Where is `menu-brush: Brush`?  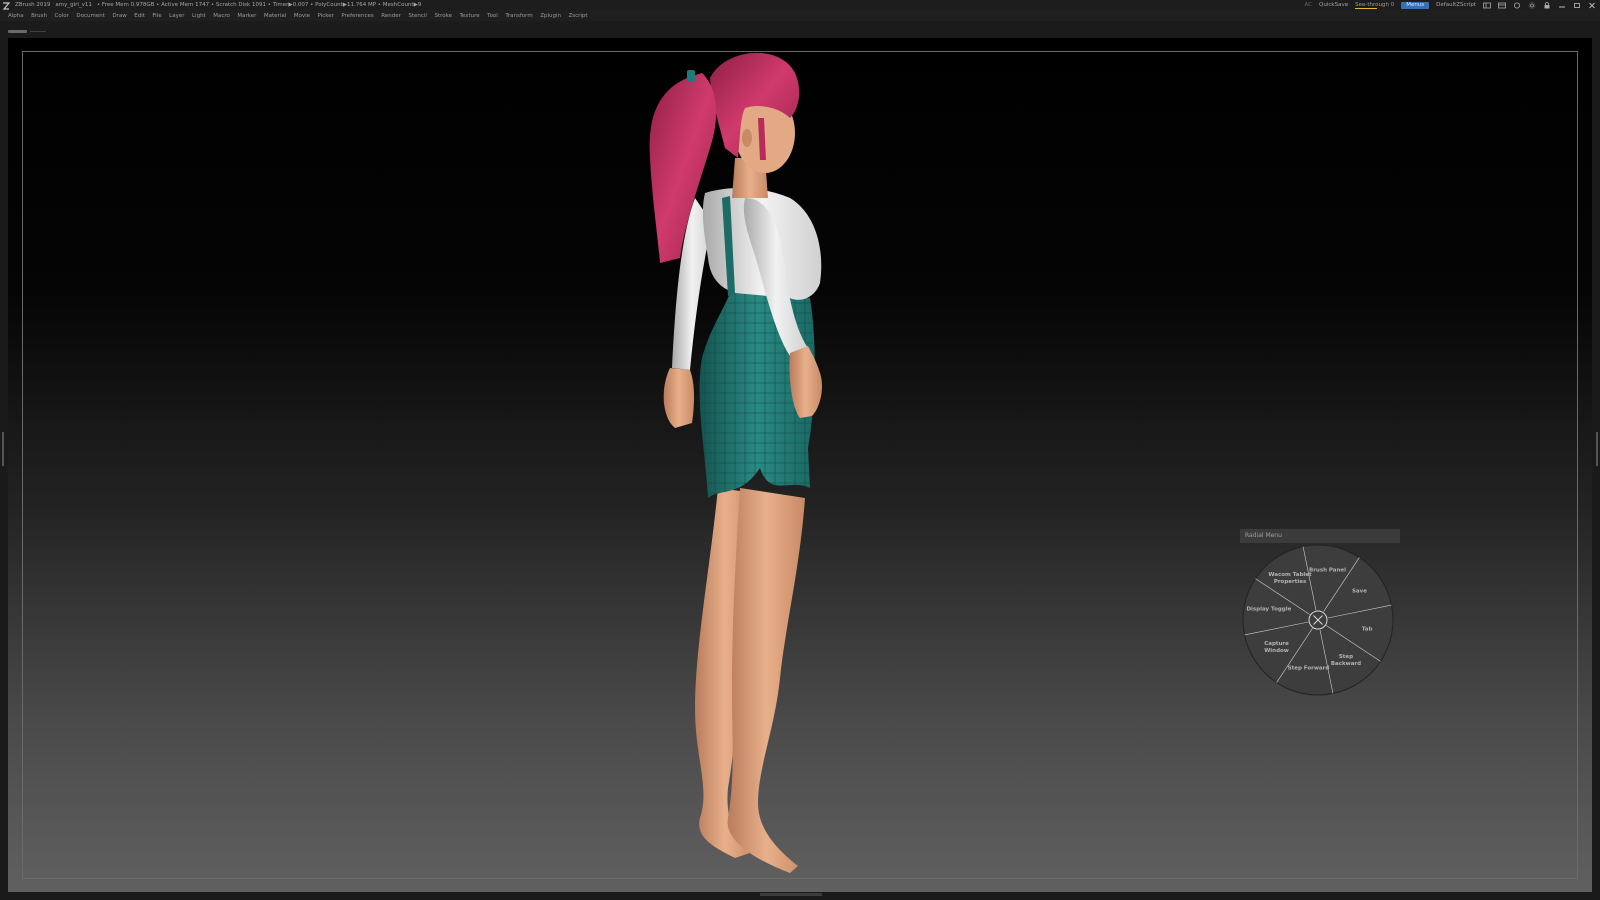 menu-brush: Brush is located at coordinates (39, 16).